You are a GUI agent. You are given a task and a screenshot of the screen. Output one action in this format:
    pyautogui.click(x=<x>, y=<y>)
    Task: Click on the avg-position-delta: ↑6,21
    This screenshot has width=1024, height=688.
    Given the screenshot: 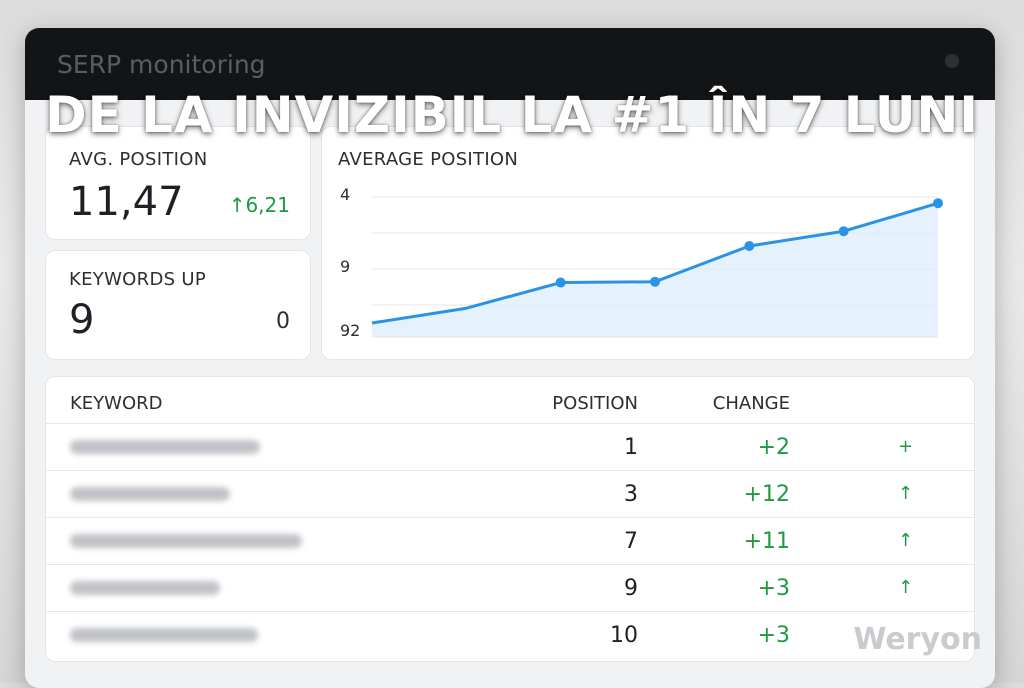 What is the action you would take?
    pyautogui.click(x=259, y=205)
    